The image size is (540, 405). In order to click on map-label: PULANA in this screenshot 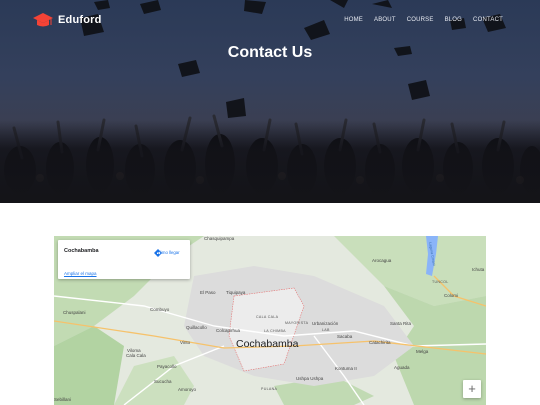, I will do `click(269, 389)`.